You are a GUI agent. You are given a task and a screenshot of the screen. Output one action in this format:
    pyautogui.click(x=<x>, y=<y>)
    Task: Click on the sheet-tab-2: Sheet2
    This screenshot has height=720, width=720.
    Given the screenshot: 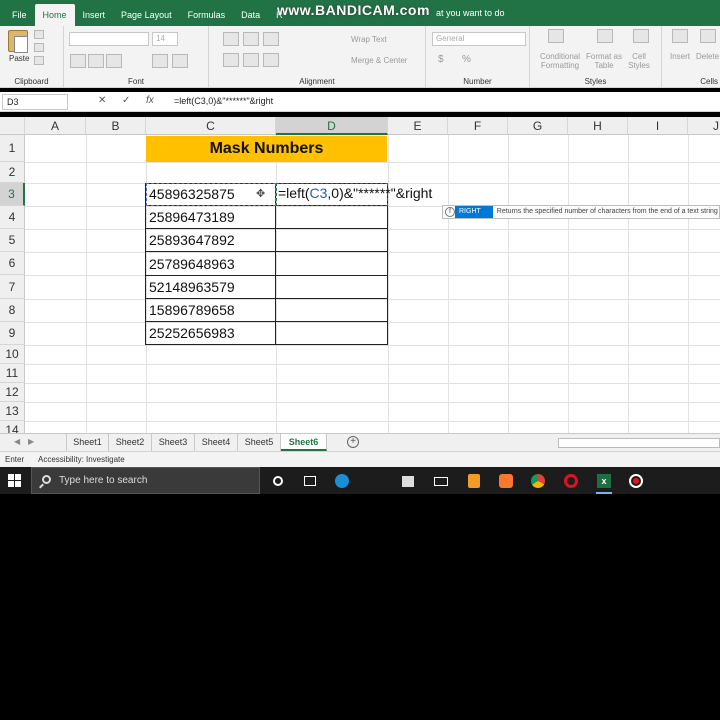 What is the action you would take?
    pyautogui.click(x=130, y=442)
    